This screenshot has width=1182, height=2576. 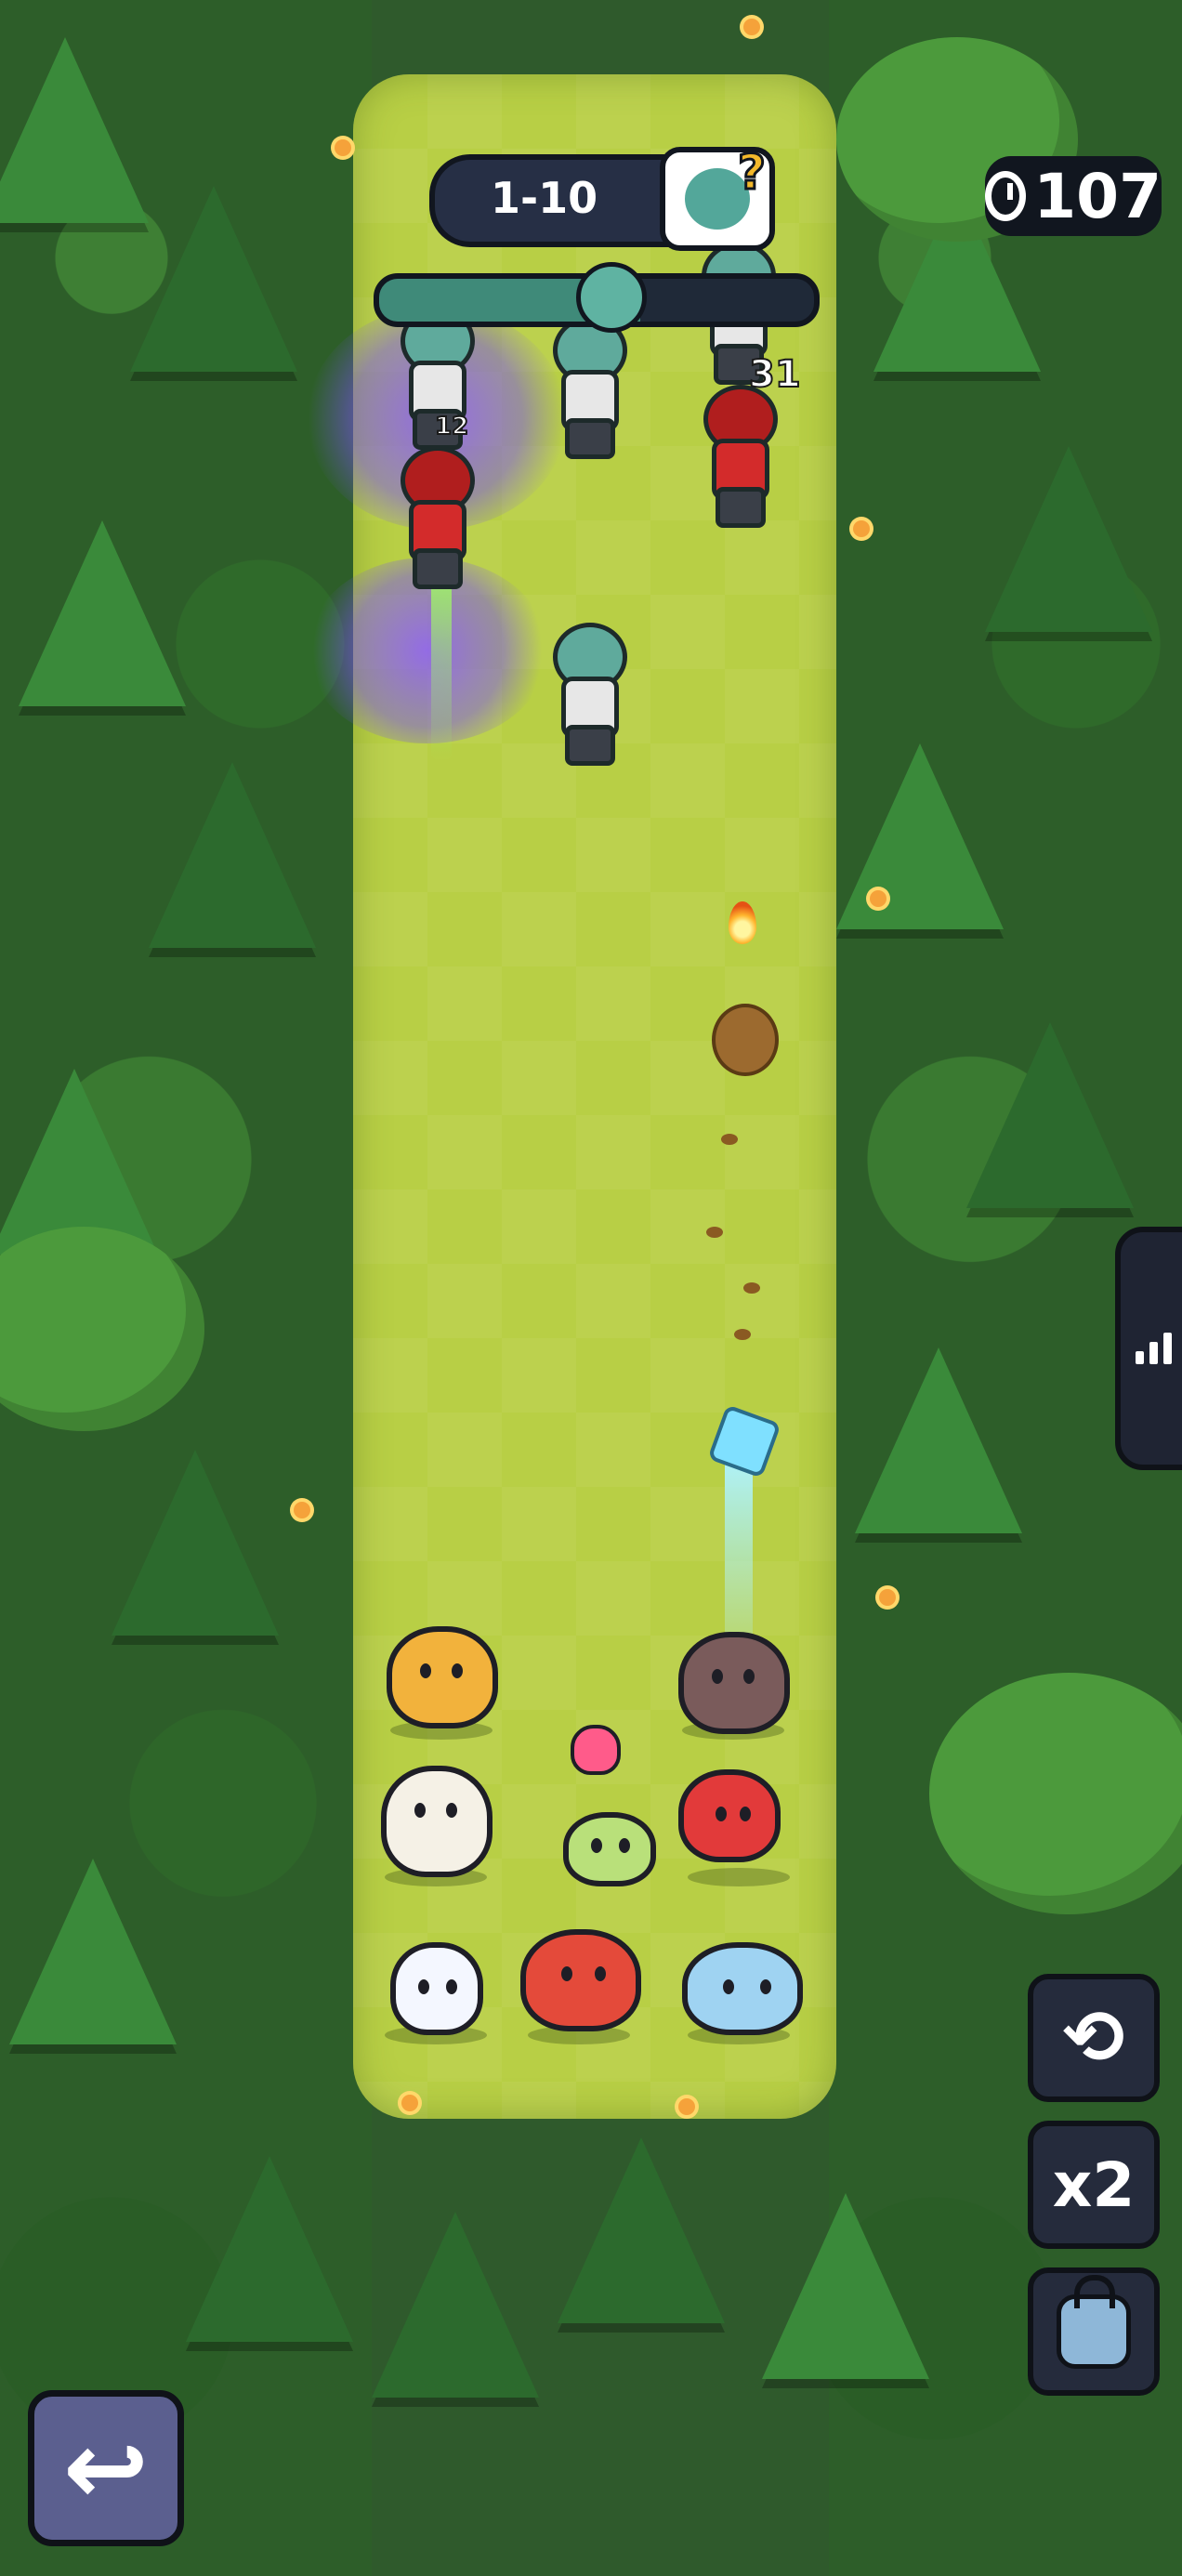 I want to click on back-button: ↩, so click(x=106, y=2468).